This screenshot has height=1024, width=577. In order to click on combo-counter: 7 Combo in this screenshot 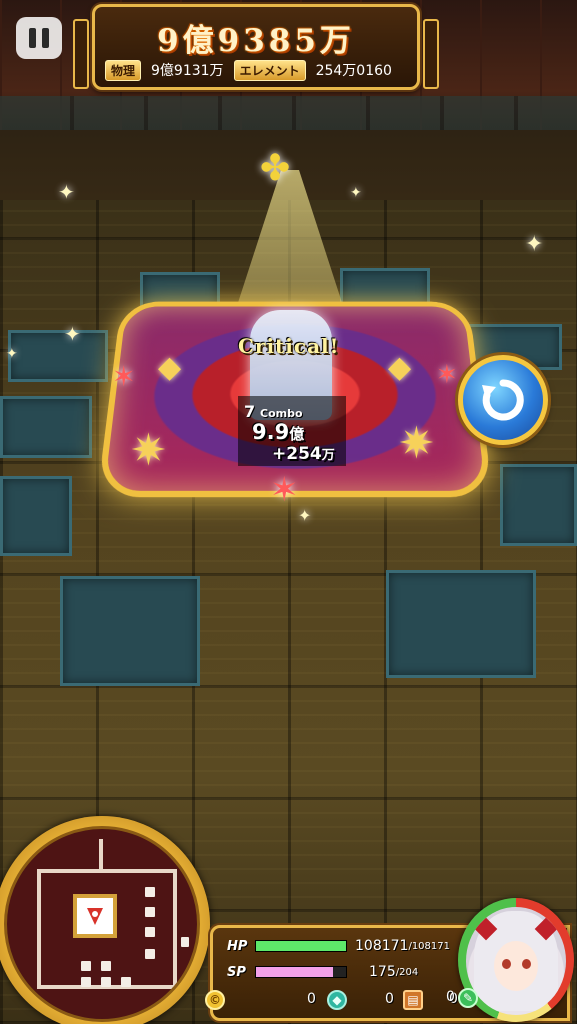, I will do `click(273, 411)`.